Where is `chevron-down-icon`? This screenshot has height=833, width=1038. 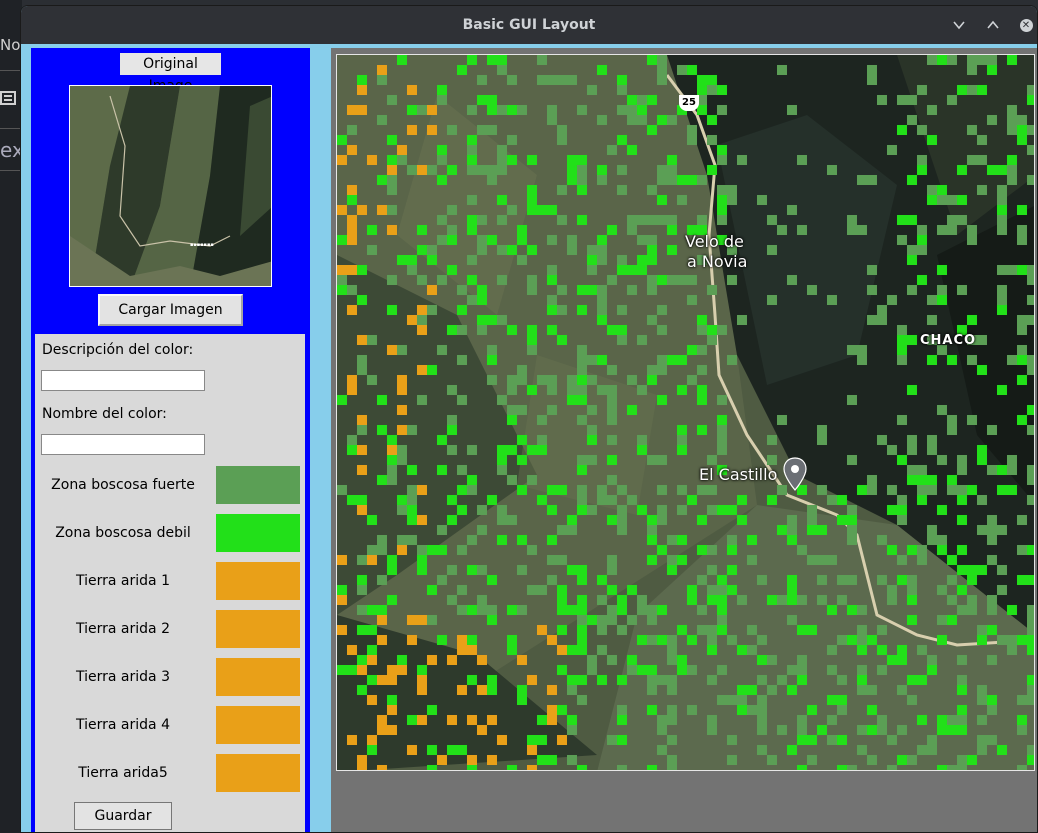 chevron-down-icon is located at coordinates (959, 25).